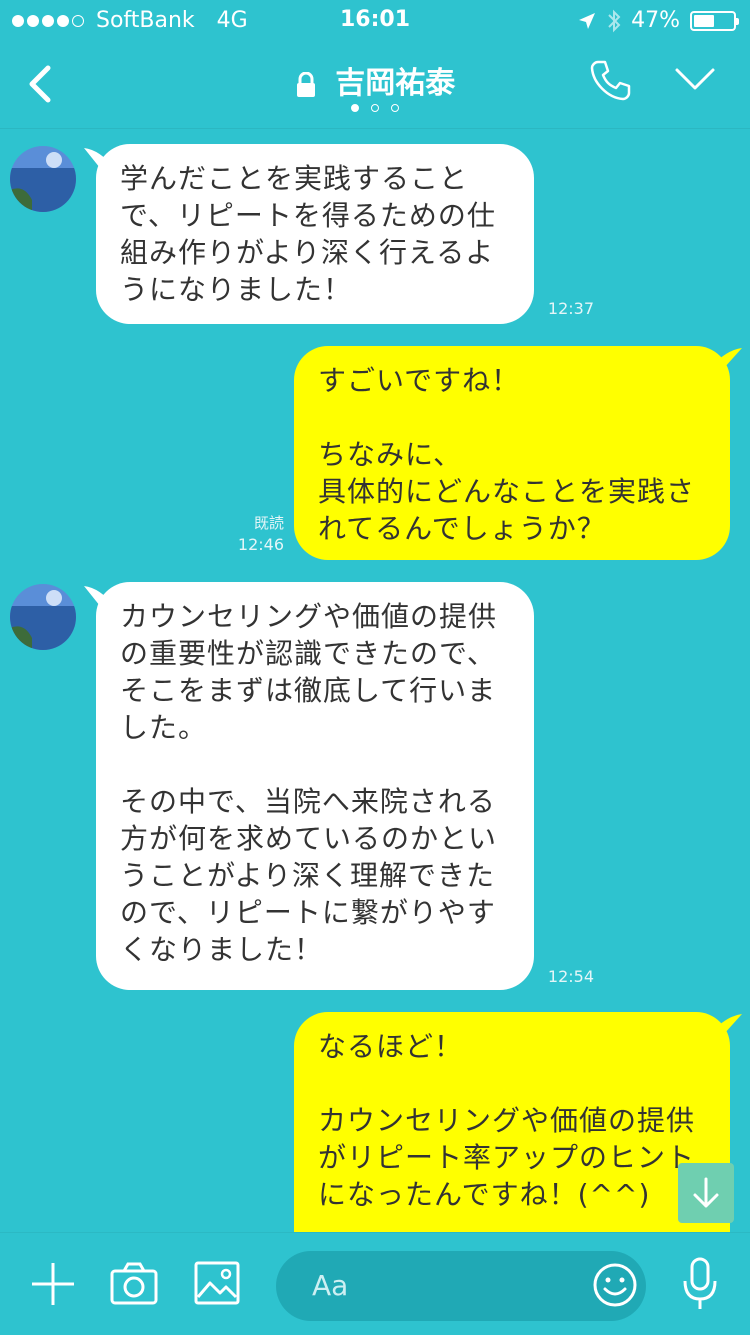 Image resolution: width=750 pixels, height=1335 pixels. What do you see at coordinates (570, 308) in the screenshot?
I see `message-time: 12:37` at bounding box center [570, 308].